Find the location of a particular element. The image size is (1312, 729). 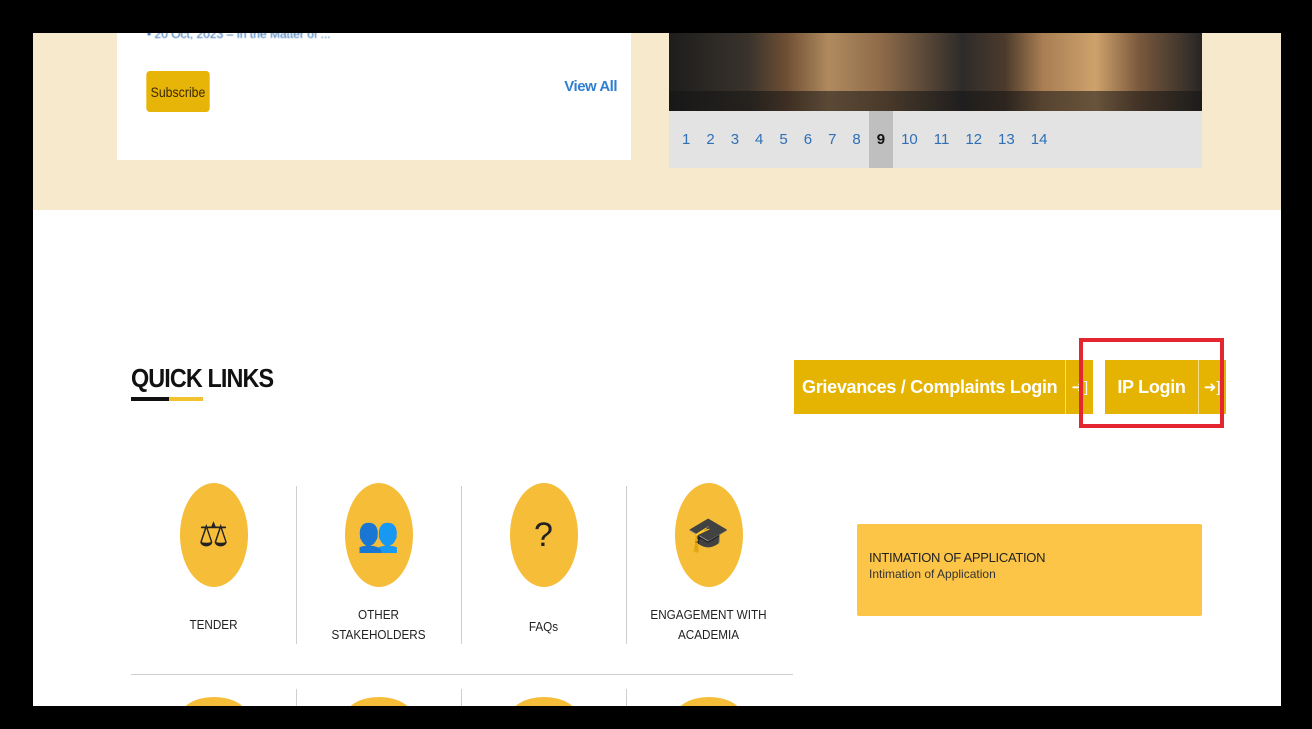

quick-link-faqs: ? FAQs is located at coordinates (543, 578).